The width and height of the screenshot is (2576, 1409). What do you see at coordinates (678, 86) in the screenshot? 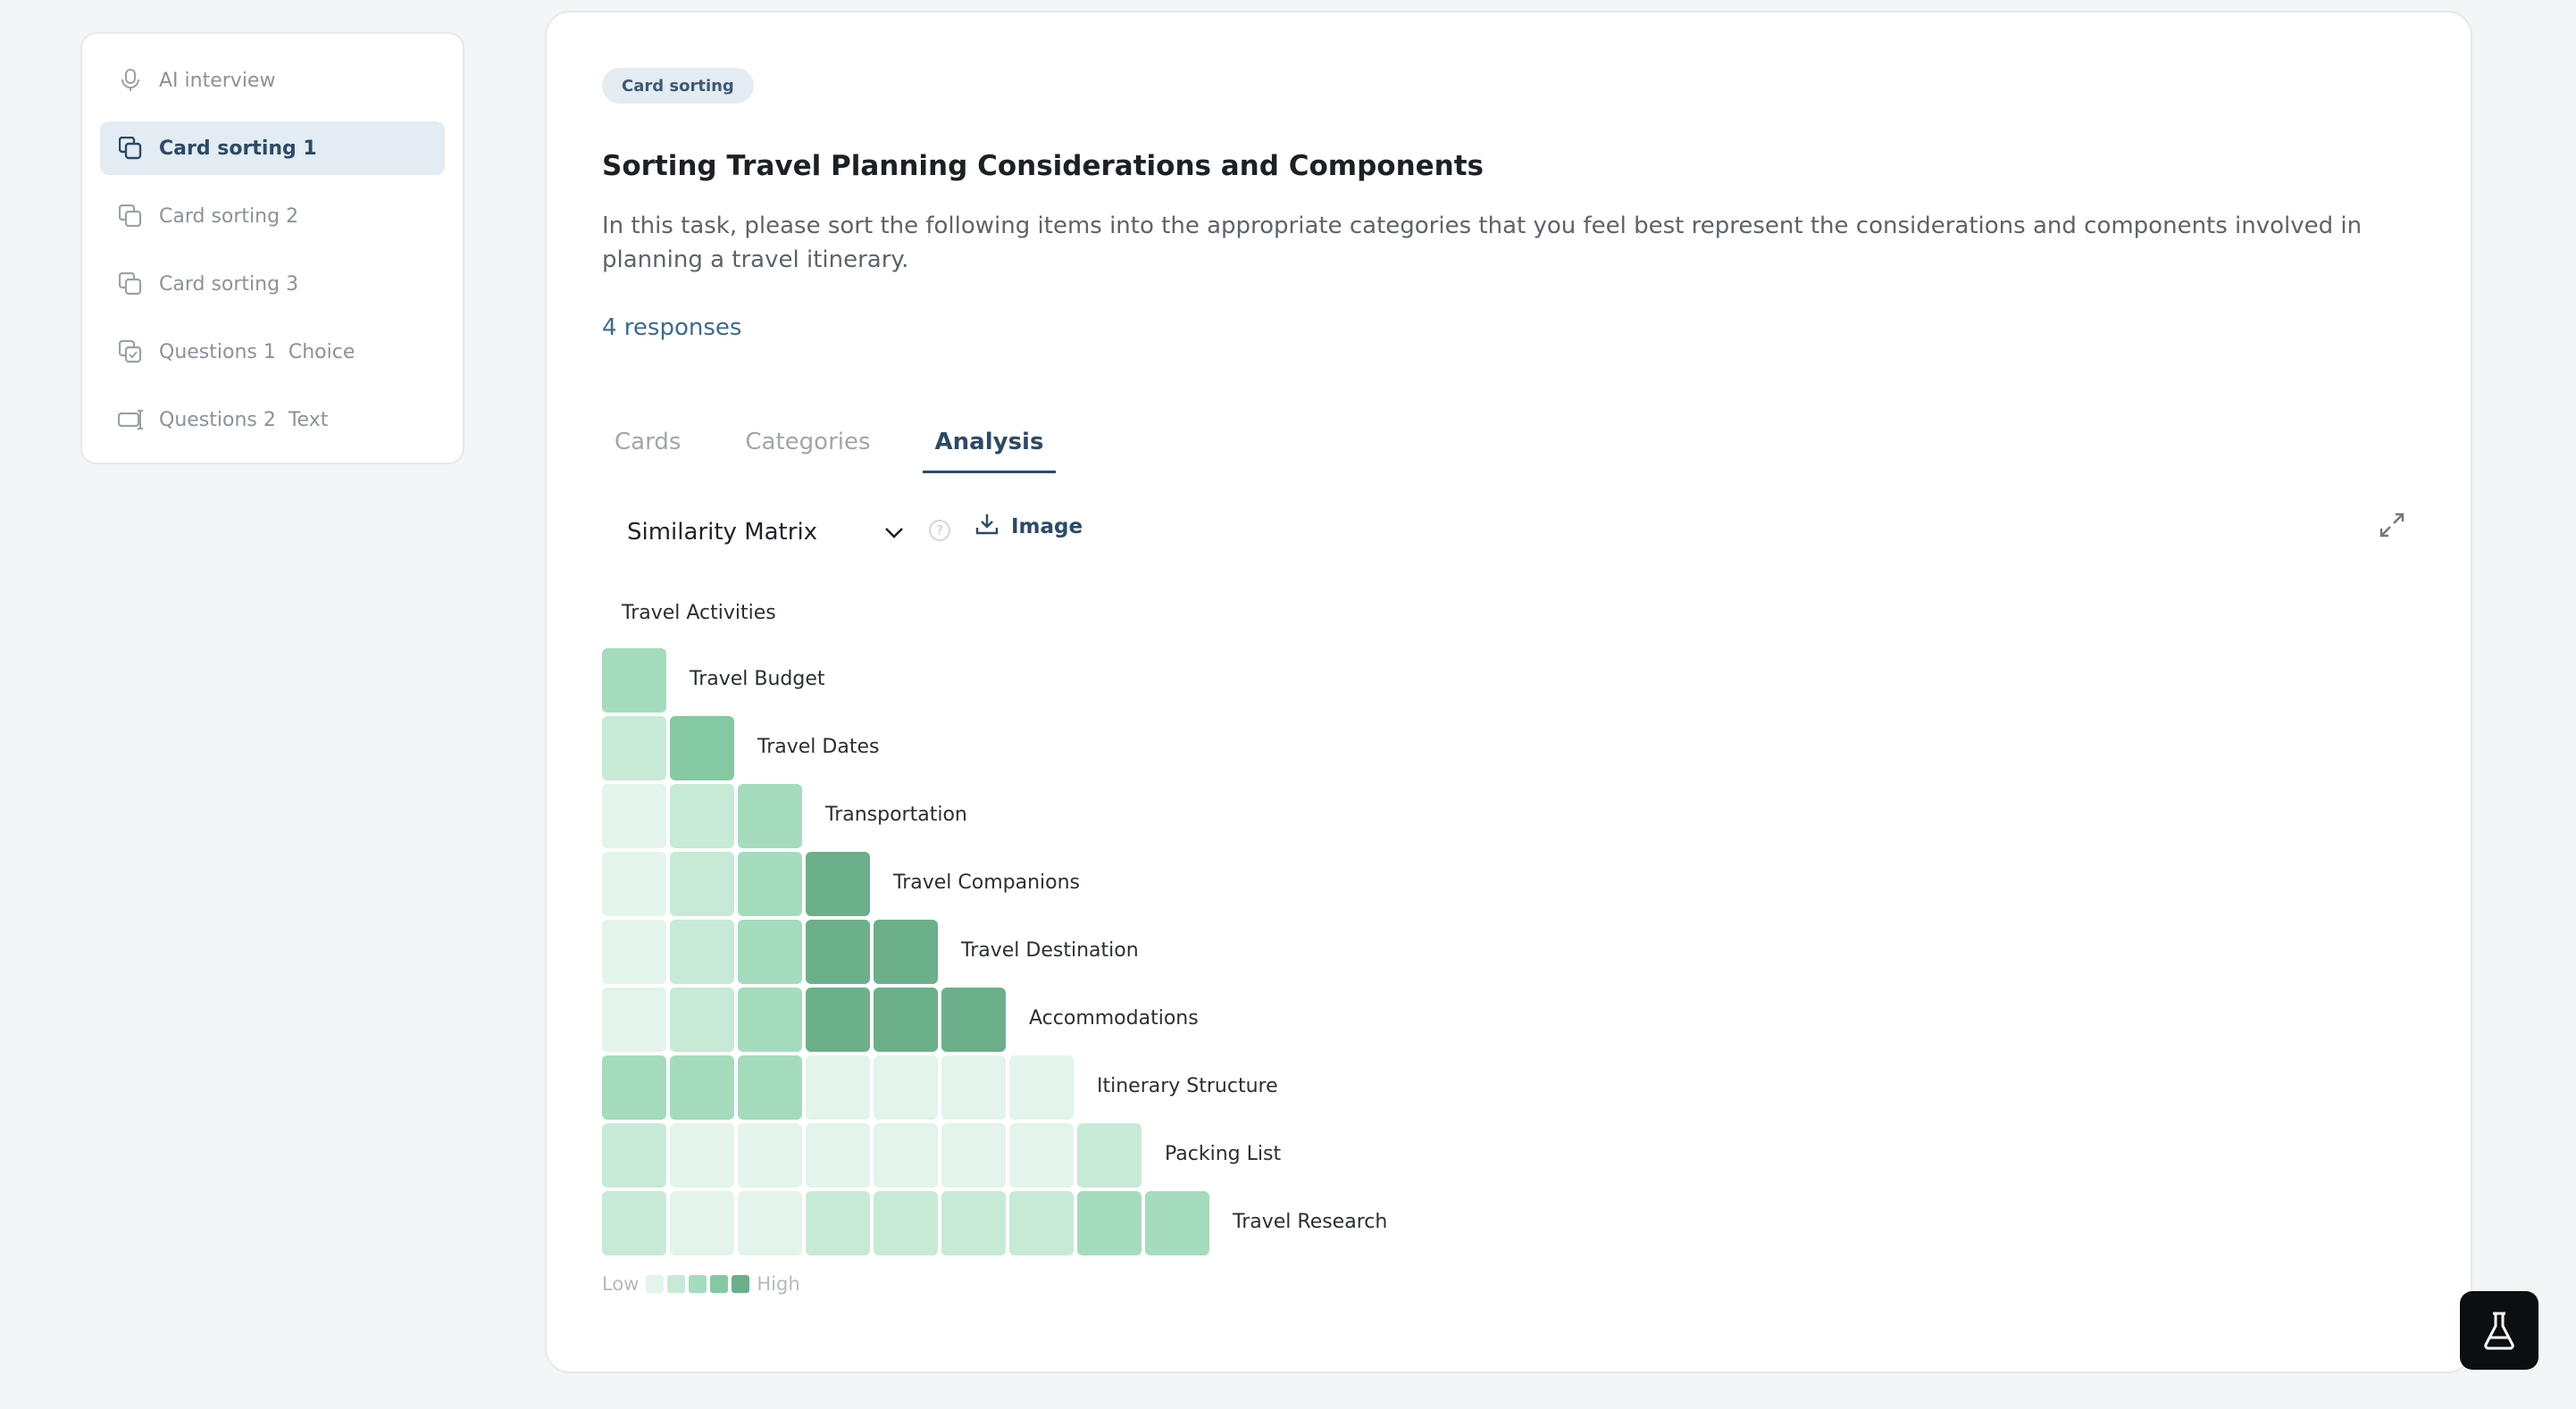
I see `type-badge: Card sorting` at bounding box center [678, 86].